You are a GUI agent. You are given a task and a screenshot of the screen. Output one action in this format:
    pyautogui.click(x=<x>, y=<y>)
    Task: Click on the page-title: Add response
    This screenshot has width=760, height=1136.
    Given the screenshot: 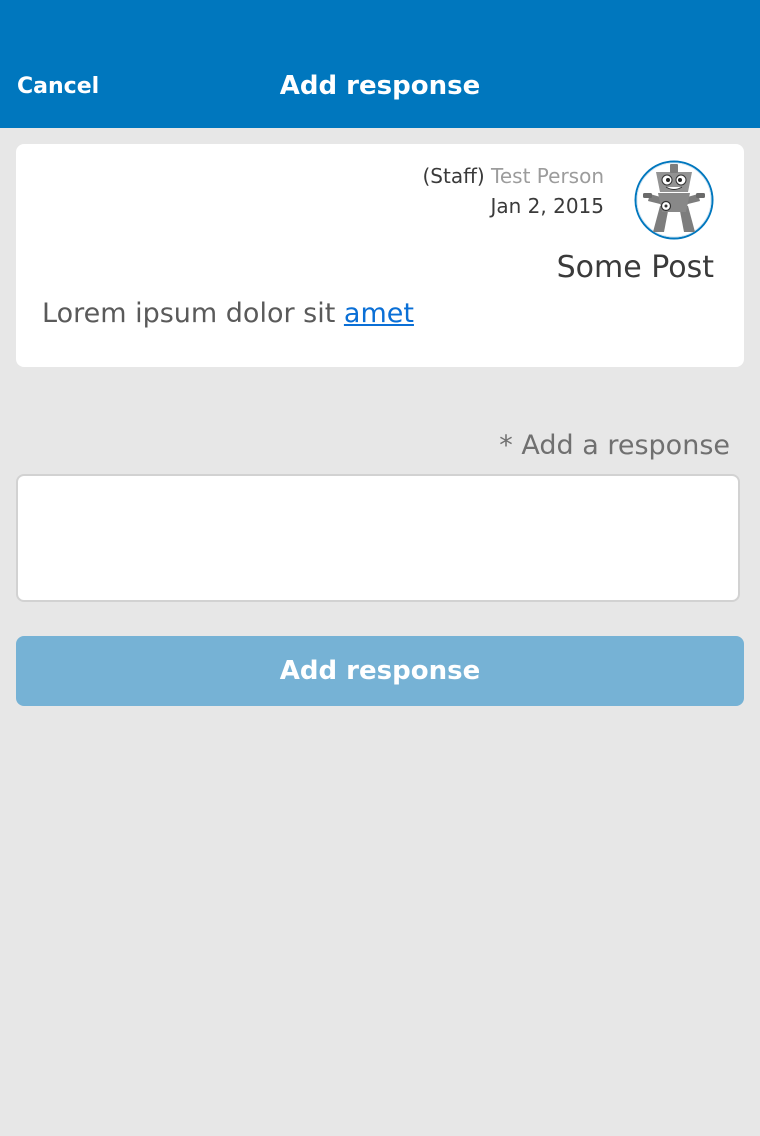 What is the action you would take?
    pyautogui.click(x=380, y=86)
    